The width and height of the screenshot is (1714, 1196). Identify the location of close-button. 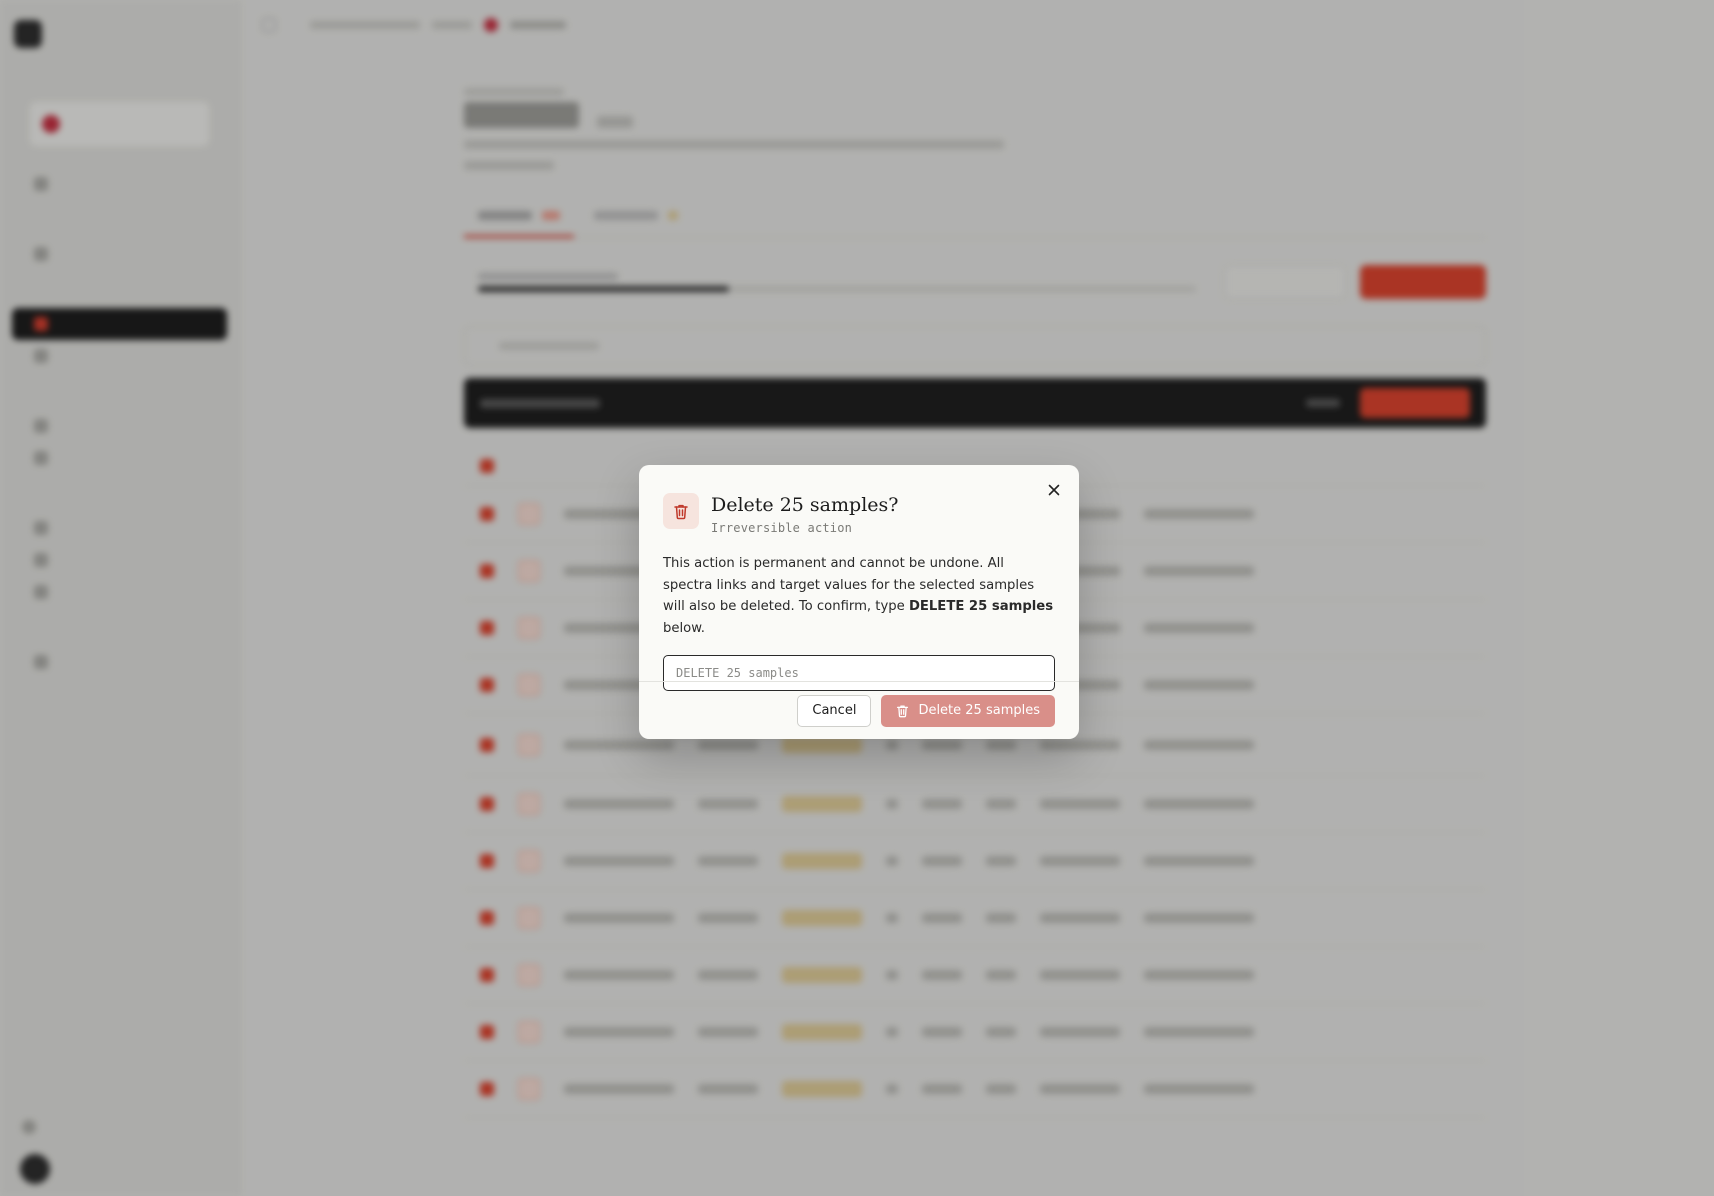
(1054, 490).